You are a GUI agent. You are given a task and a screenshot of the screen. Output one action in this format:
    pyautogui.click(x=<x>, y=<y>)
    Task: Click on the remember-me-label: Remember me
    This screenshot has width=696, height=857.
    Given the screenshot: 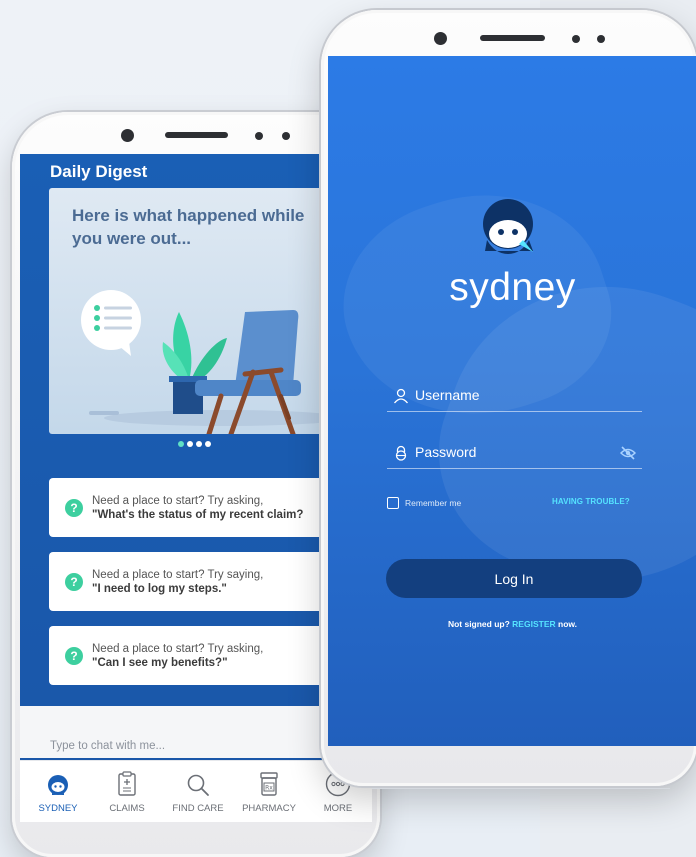 What is the action you would take?
    pyautogui.click(x=433, y=503)
    